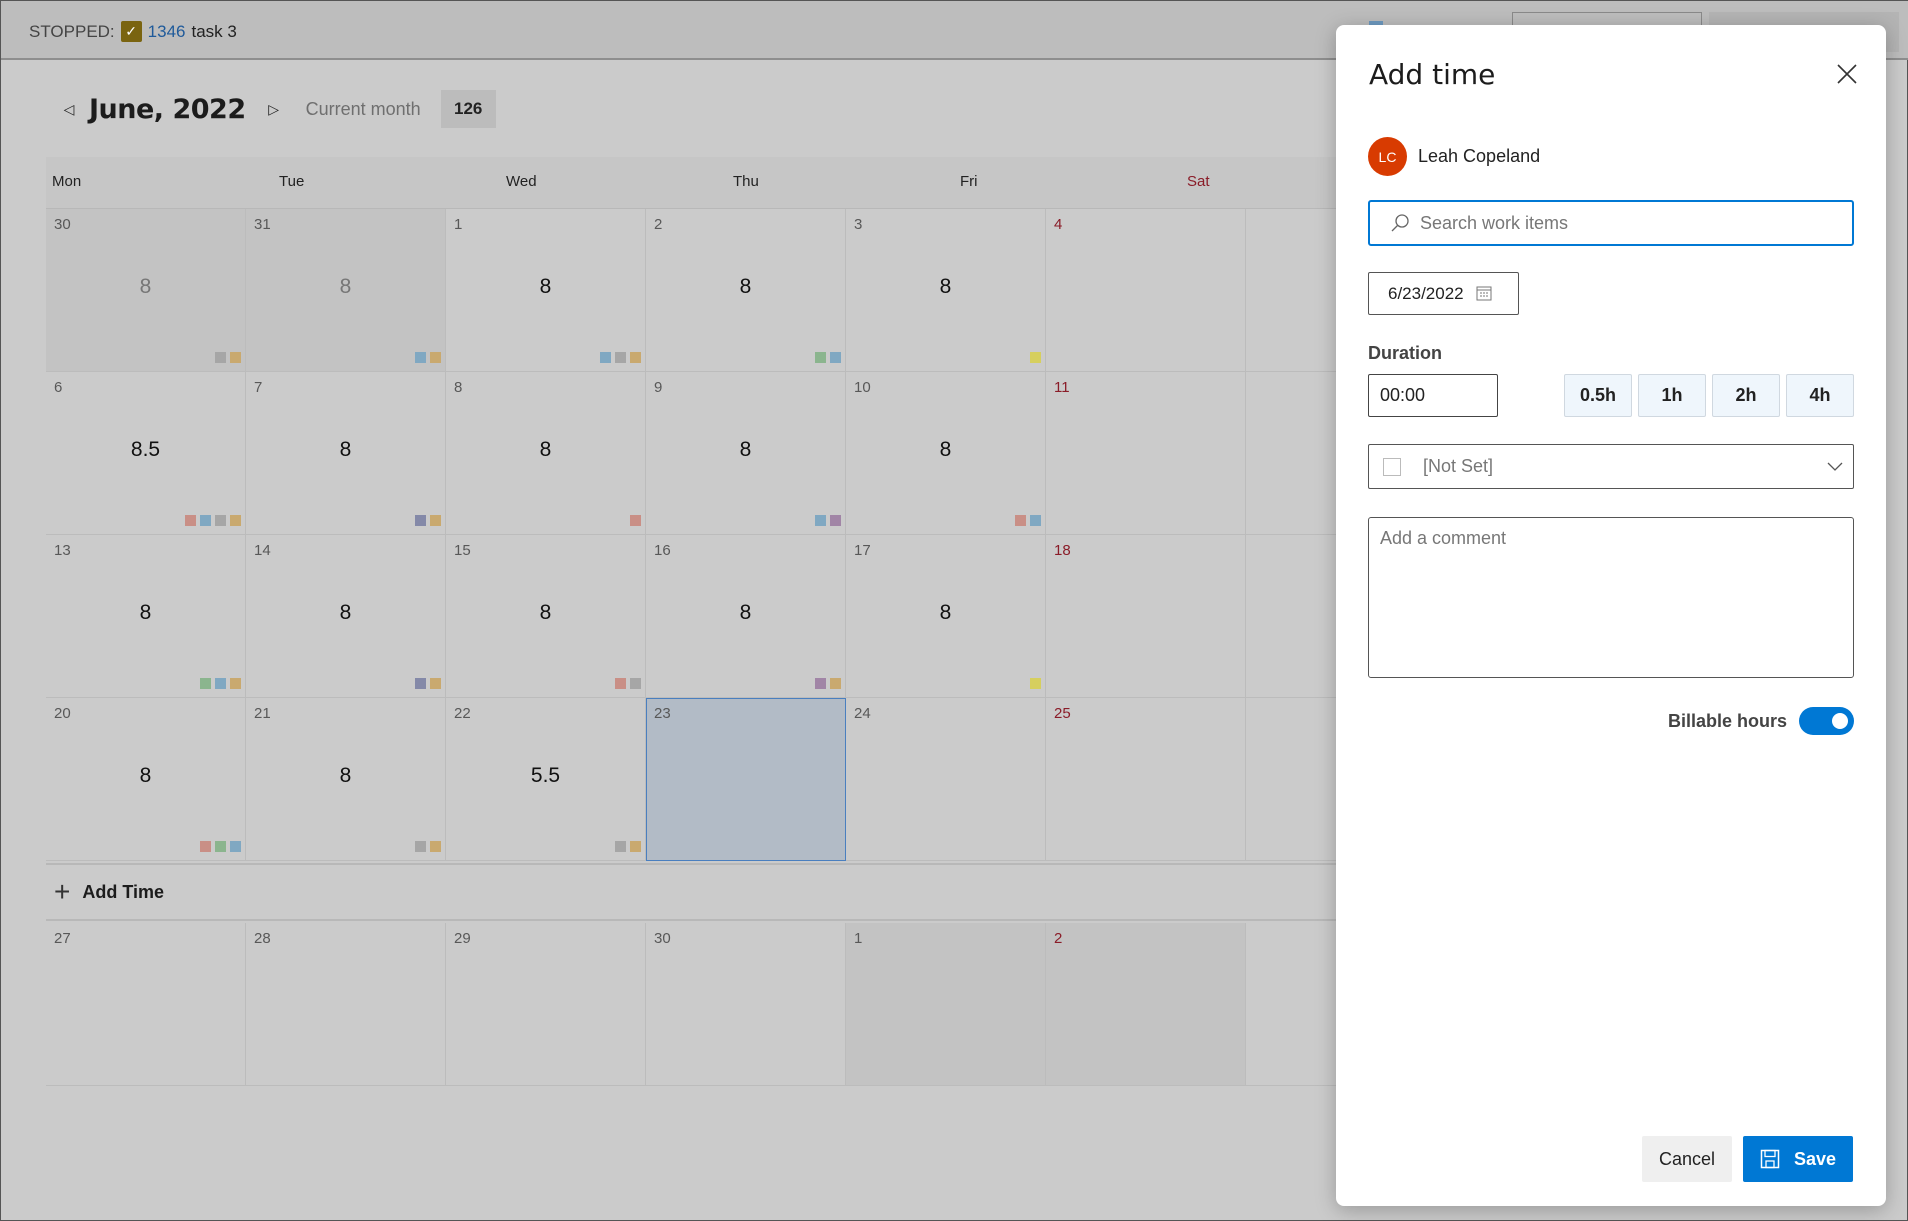 The width and height of the screenshot is (1908, 1221). What do you see at coordinates (146, 779) in the screenshot?
I see `day-cell: 20 8` at bounding box center [146, 779].